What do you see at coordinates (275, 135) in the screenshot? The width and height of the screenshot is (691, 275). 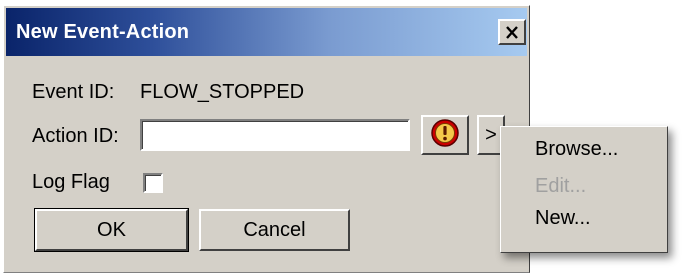 I see `action-id-input` at bounding box center [275, 135].